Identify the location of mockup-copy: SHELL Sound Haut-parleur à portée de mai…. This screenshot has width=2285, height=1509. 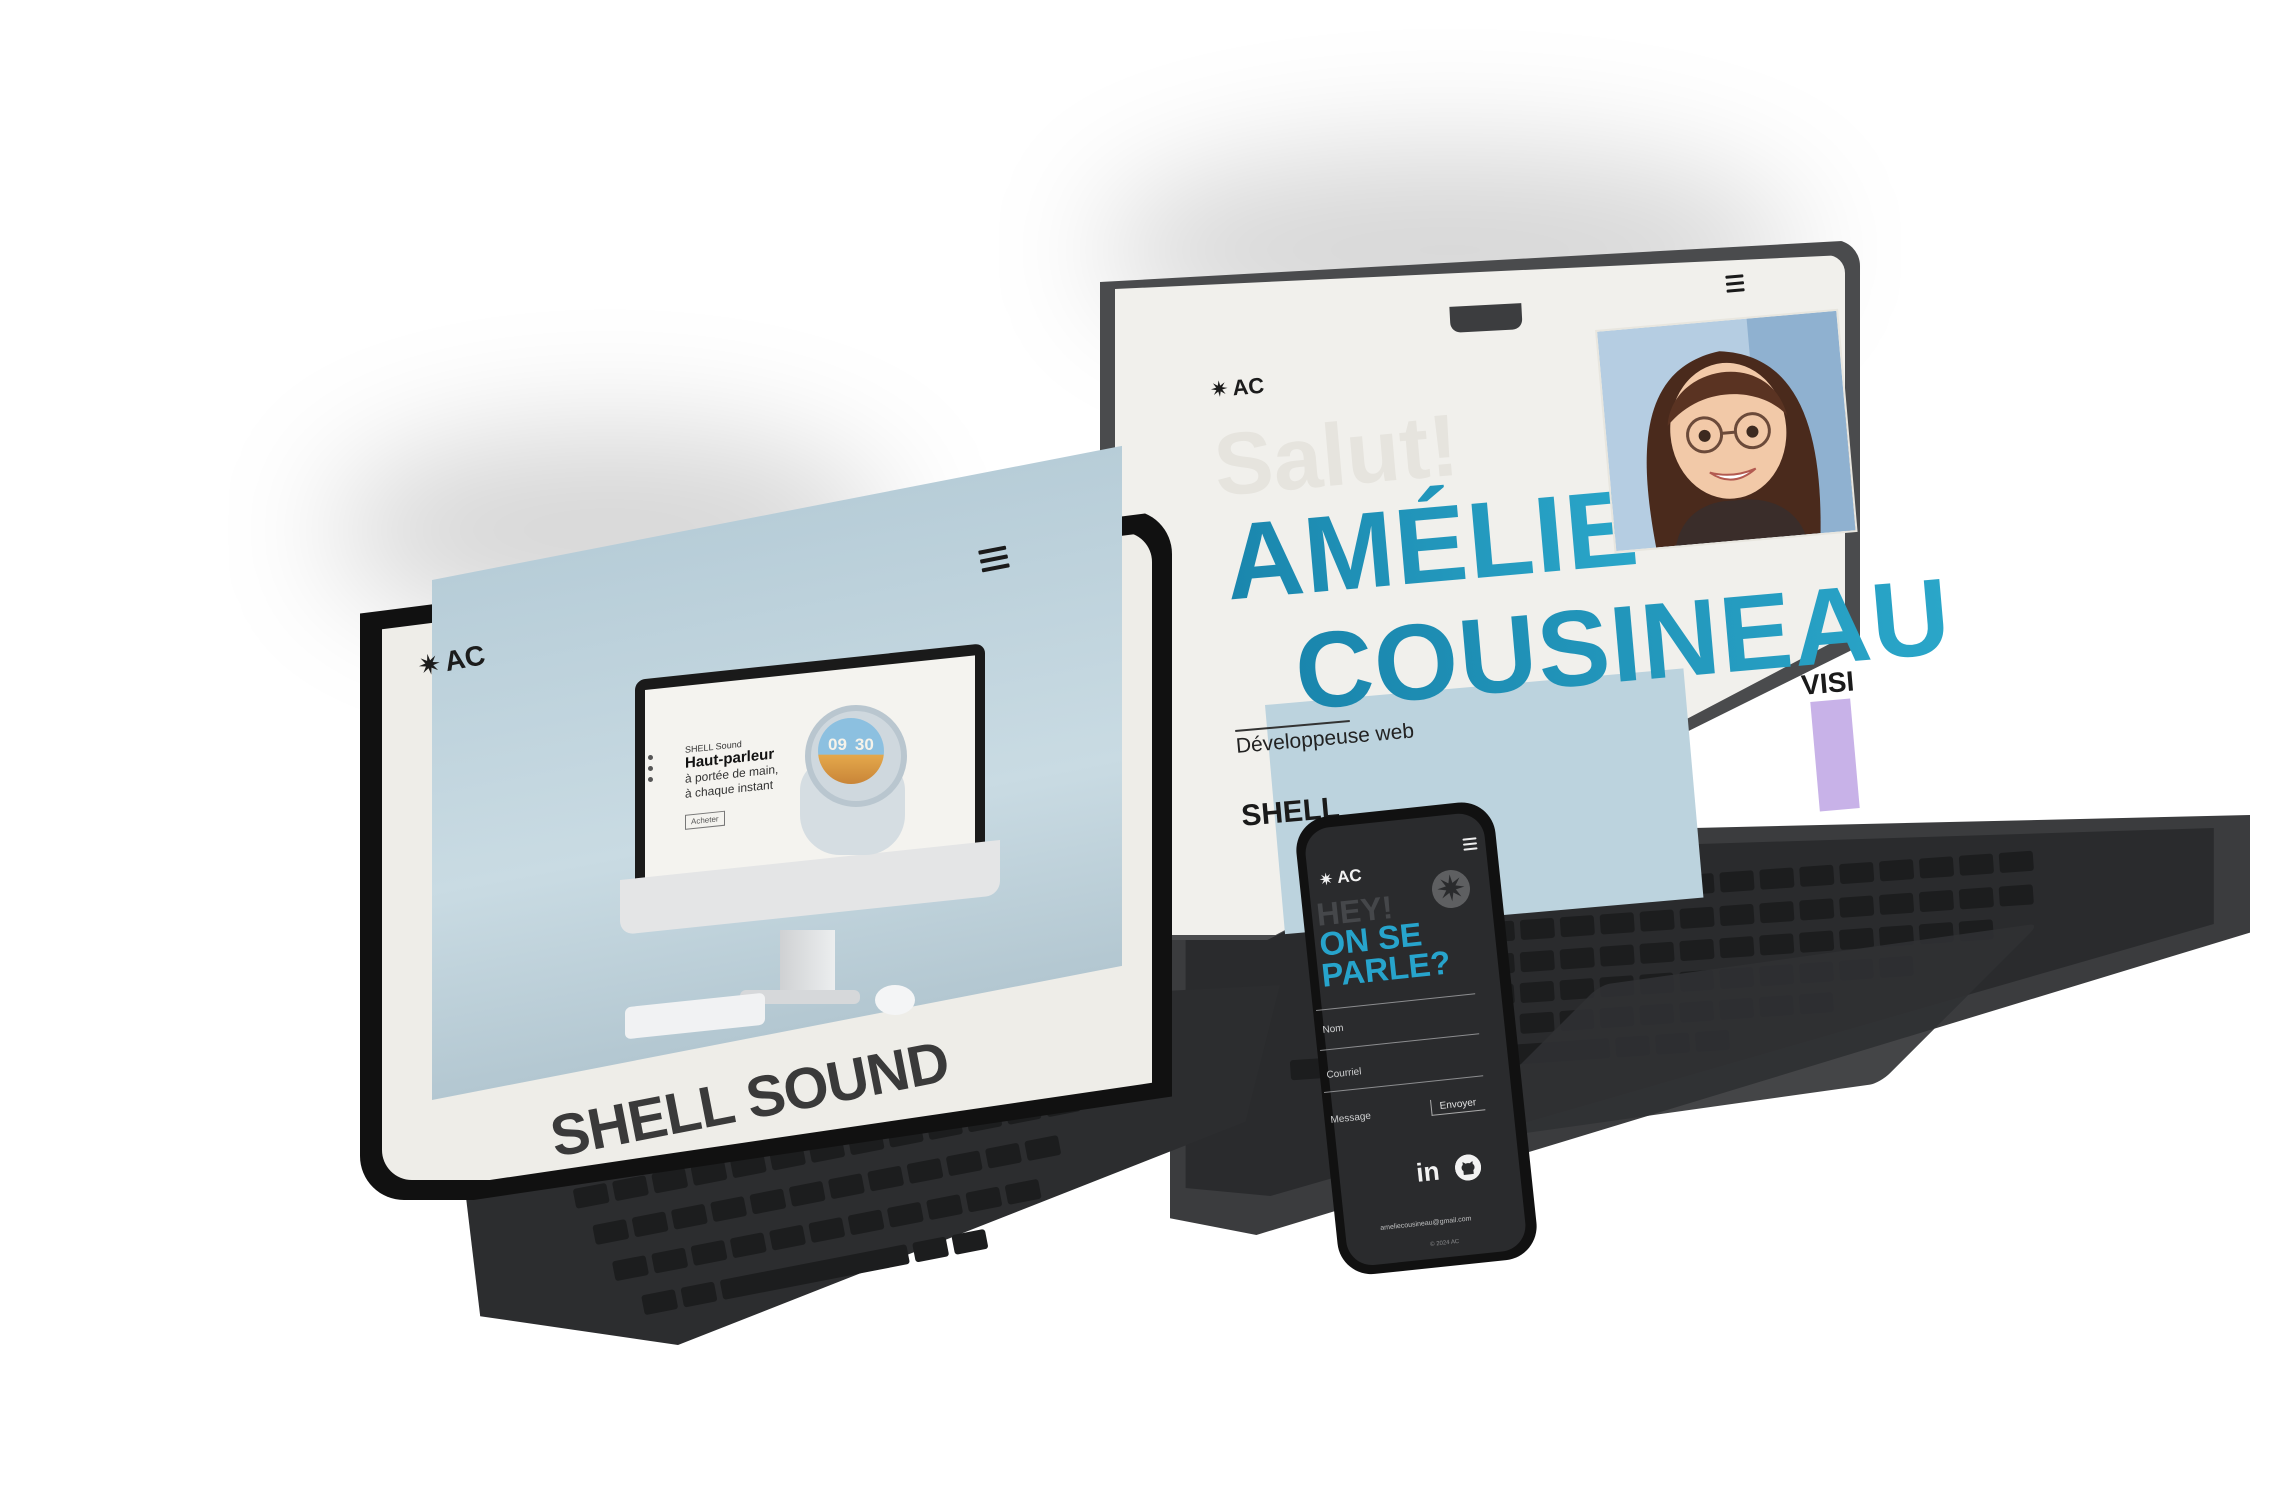
(731, 782).